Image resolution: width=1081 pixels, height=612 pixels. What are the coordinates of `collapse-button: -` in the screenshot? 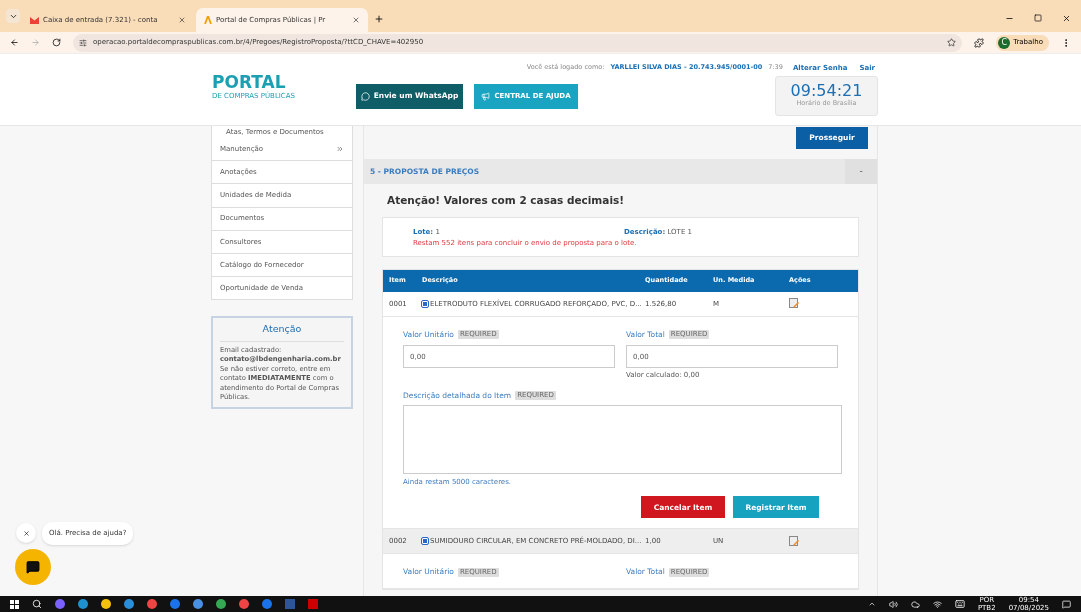 It's located at (861, 171).